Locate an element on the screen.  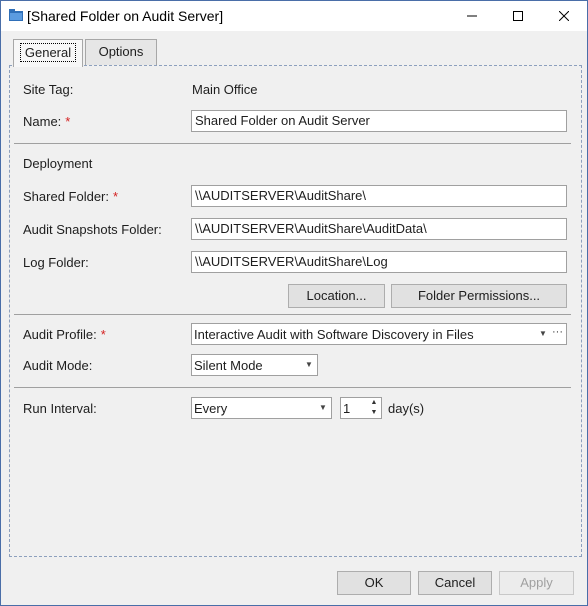
name-label: Name: * is located at coordinates (46, 121).